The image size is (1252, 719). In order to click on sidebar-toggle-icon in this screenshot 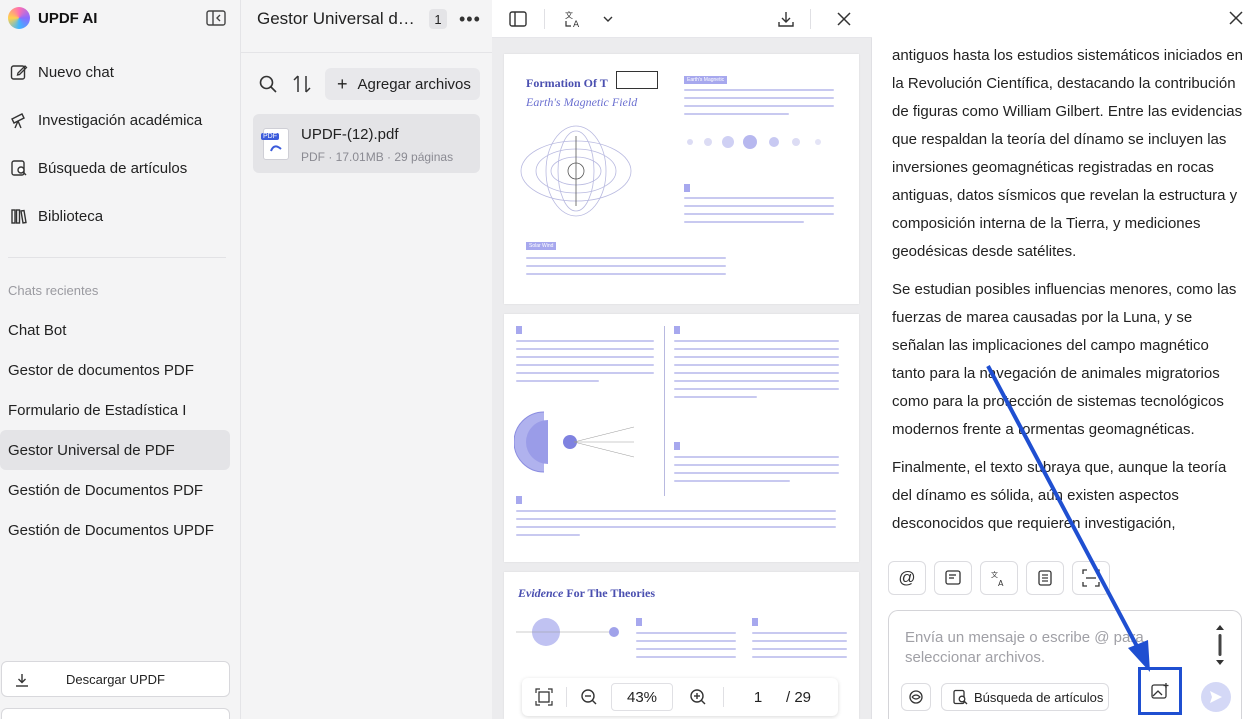, I will do `click(518, 19)`.